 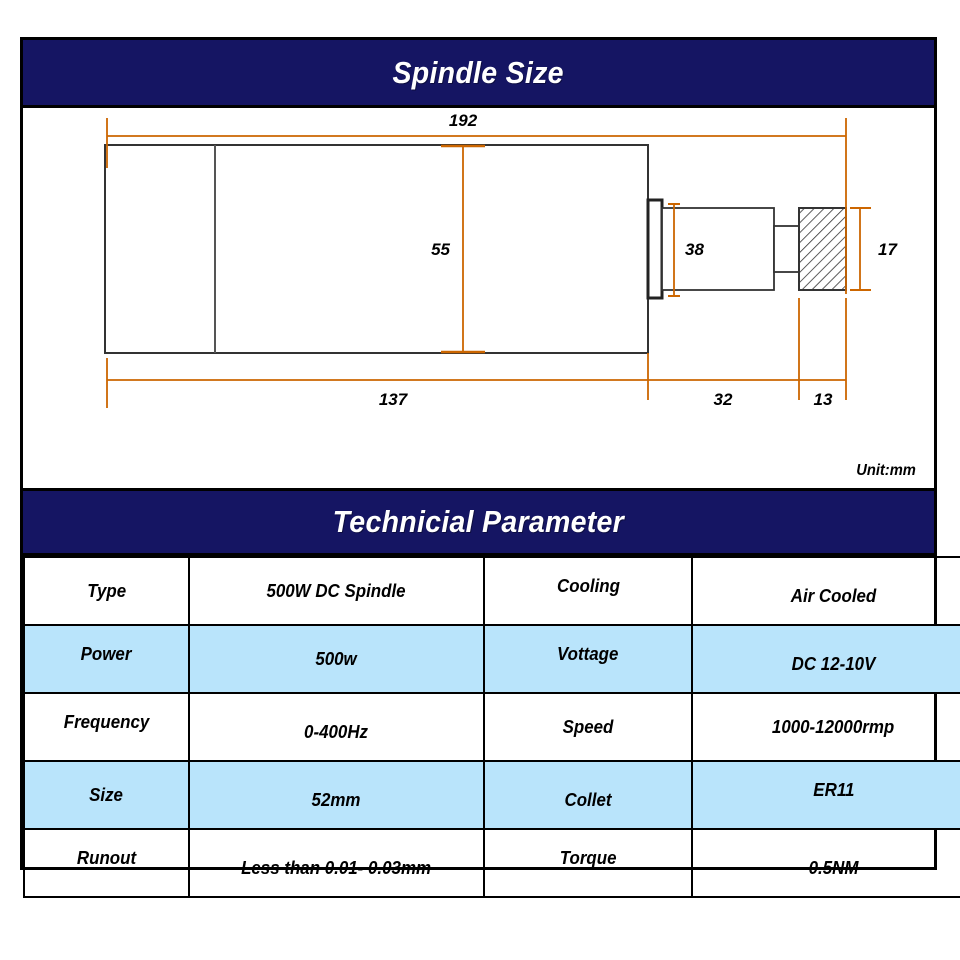 I want to click on spec-value-type: 500W DC Spindle, so click(x=336, y=591).